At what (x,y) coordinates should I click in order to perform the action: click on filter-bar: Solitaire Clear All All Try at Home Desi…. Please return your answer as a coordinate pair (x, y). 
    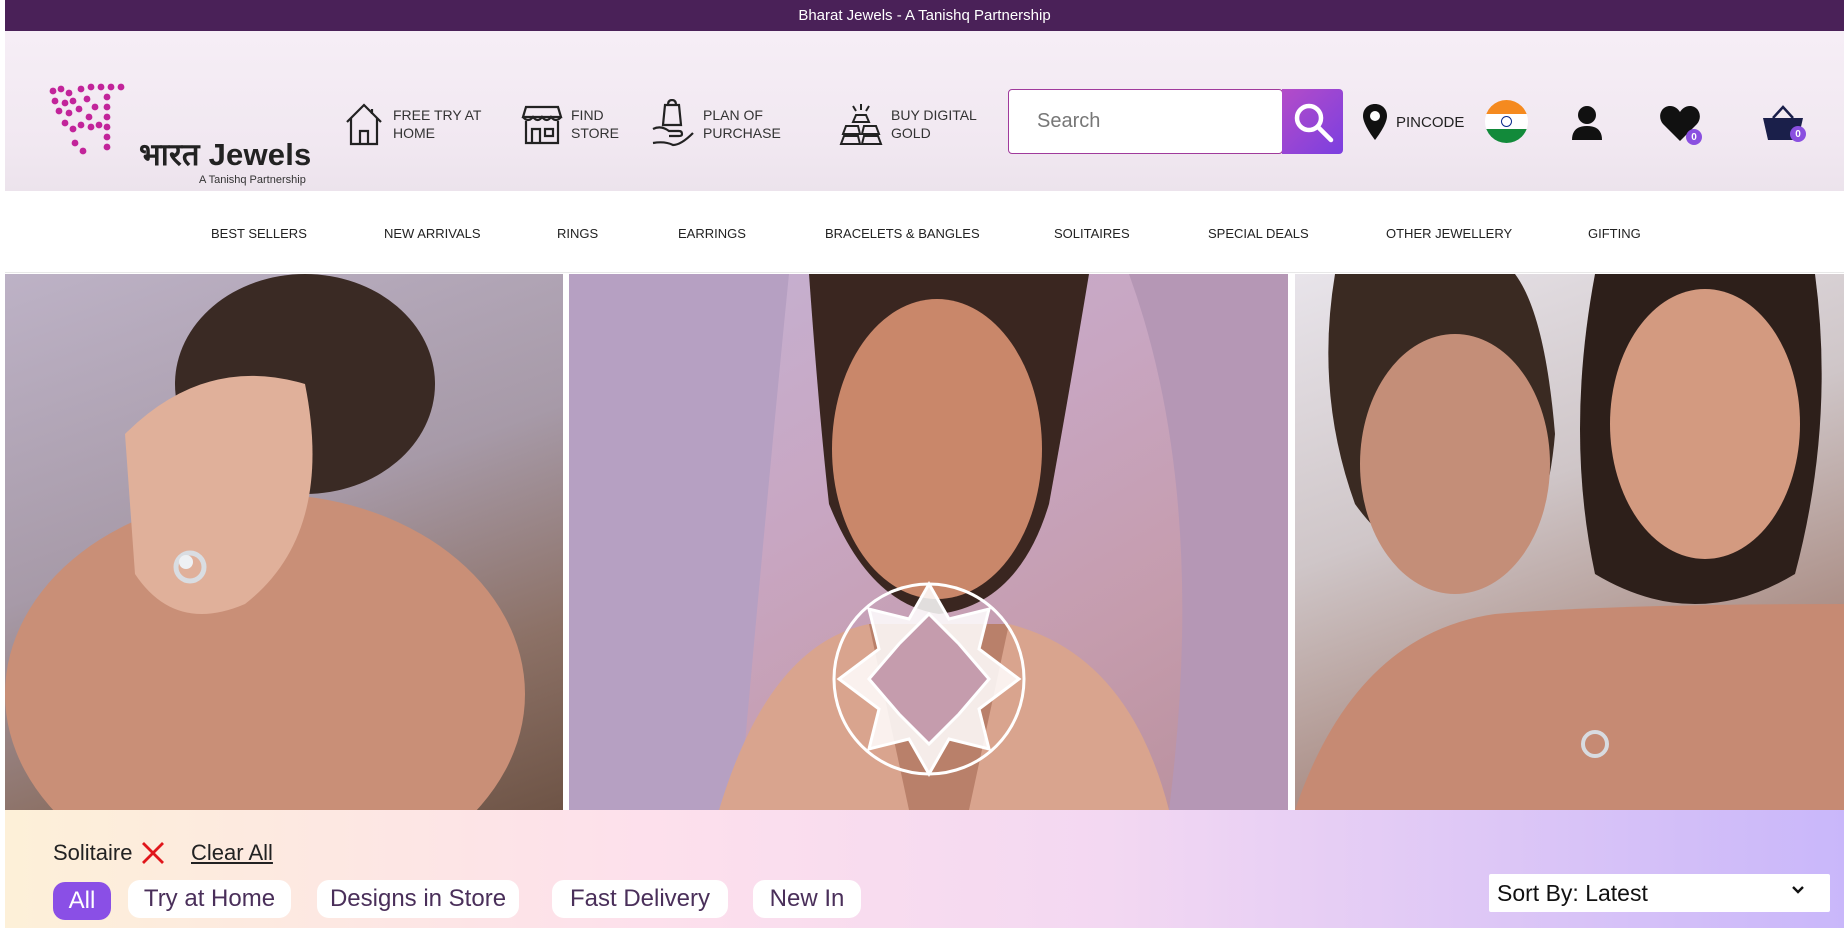
    Looking at the image, I should click on (924, 869).